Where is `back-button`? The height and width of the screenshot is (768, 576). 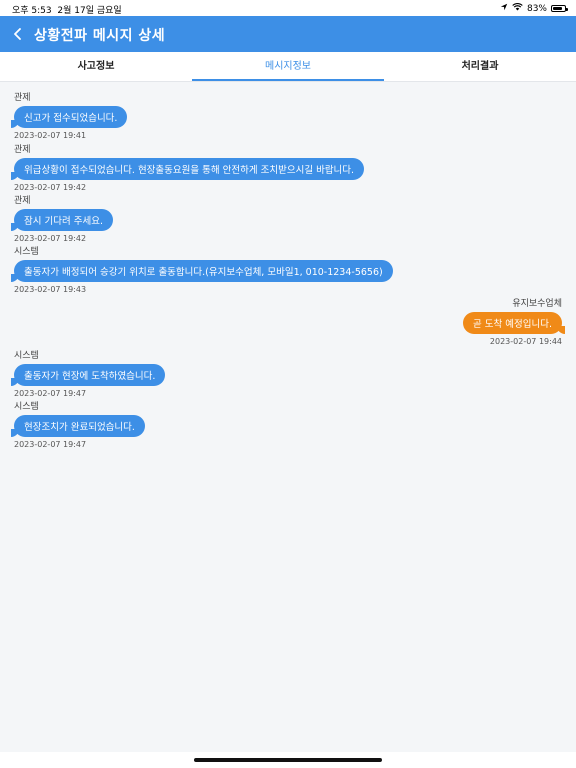
back-button is located at coordinates (18, 34).